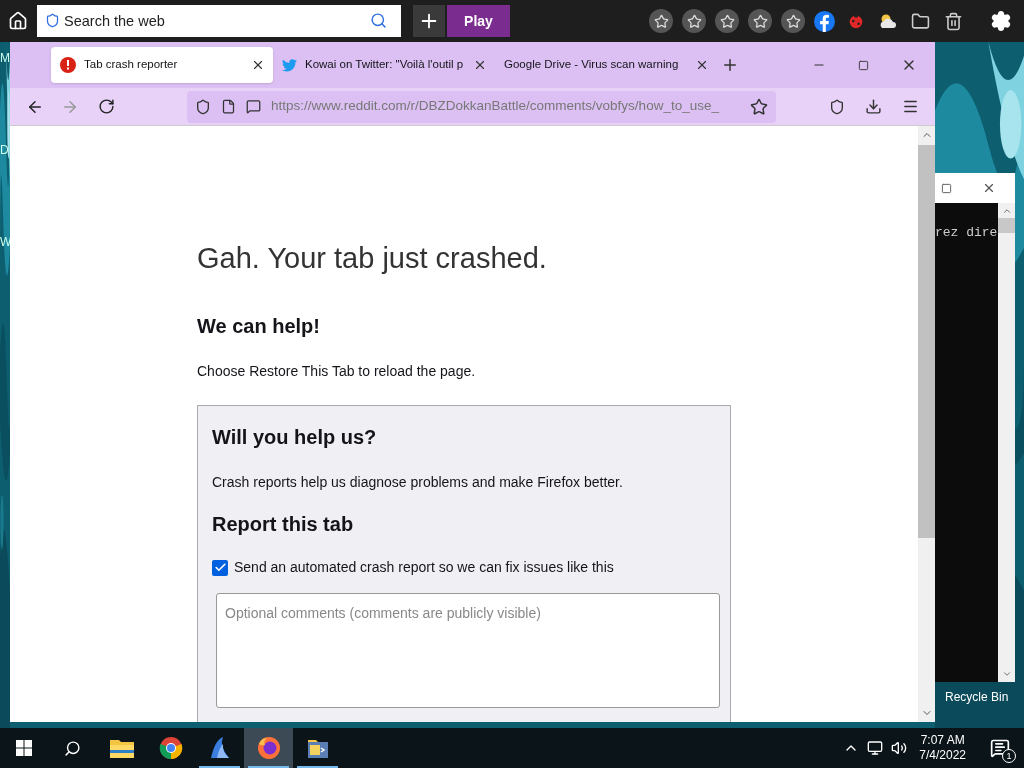  Describe the element at coordinates (1006, 211) in the screenshot. I see `scroll-up-icon` at that location.